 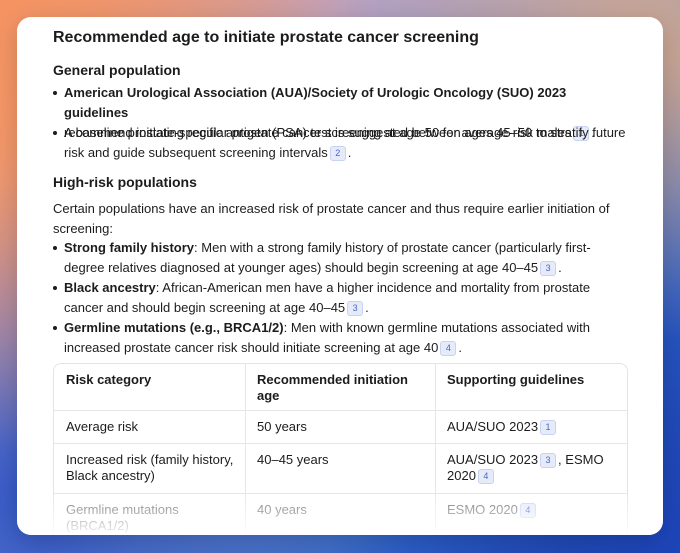 I want to click on table-cell: 50 years, so click(x=282, y=426).